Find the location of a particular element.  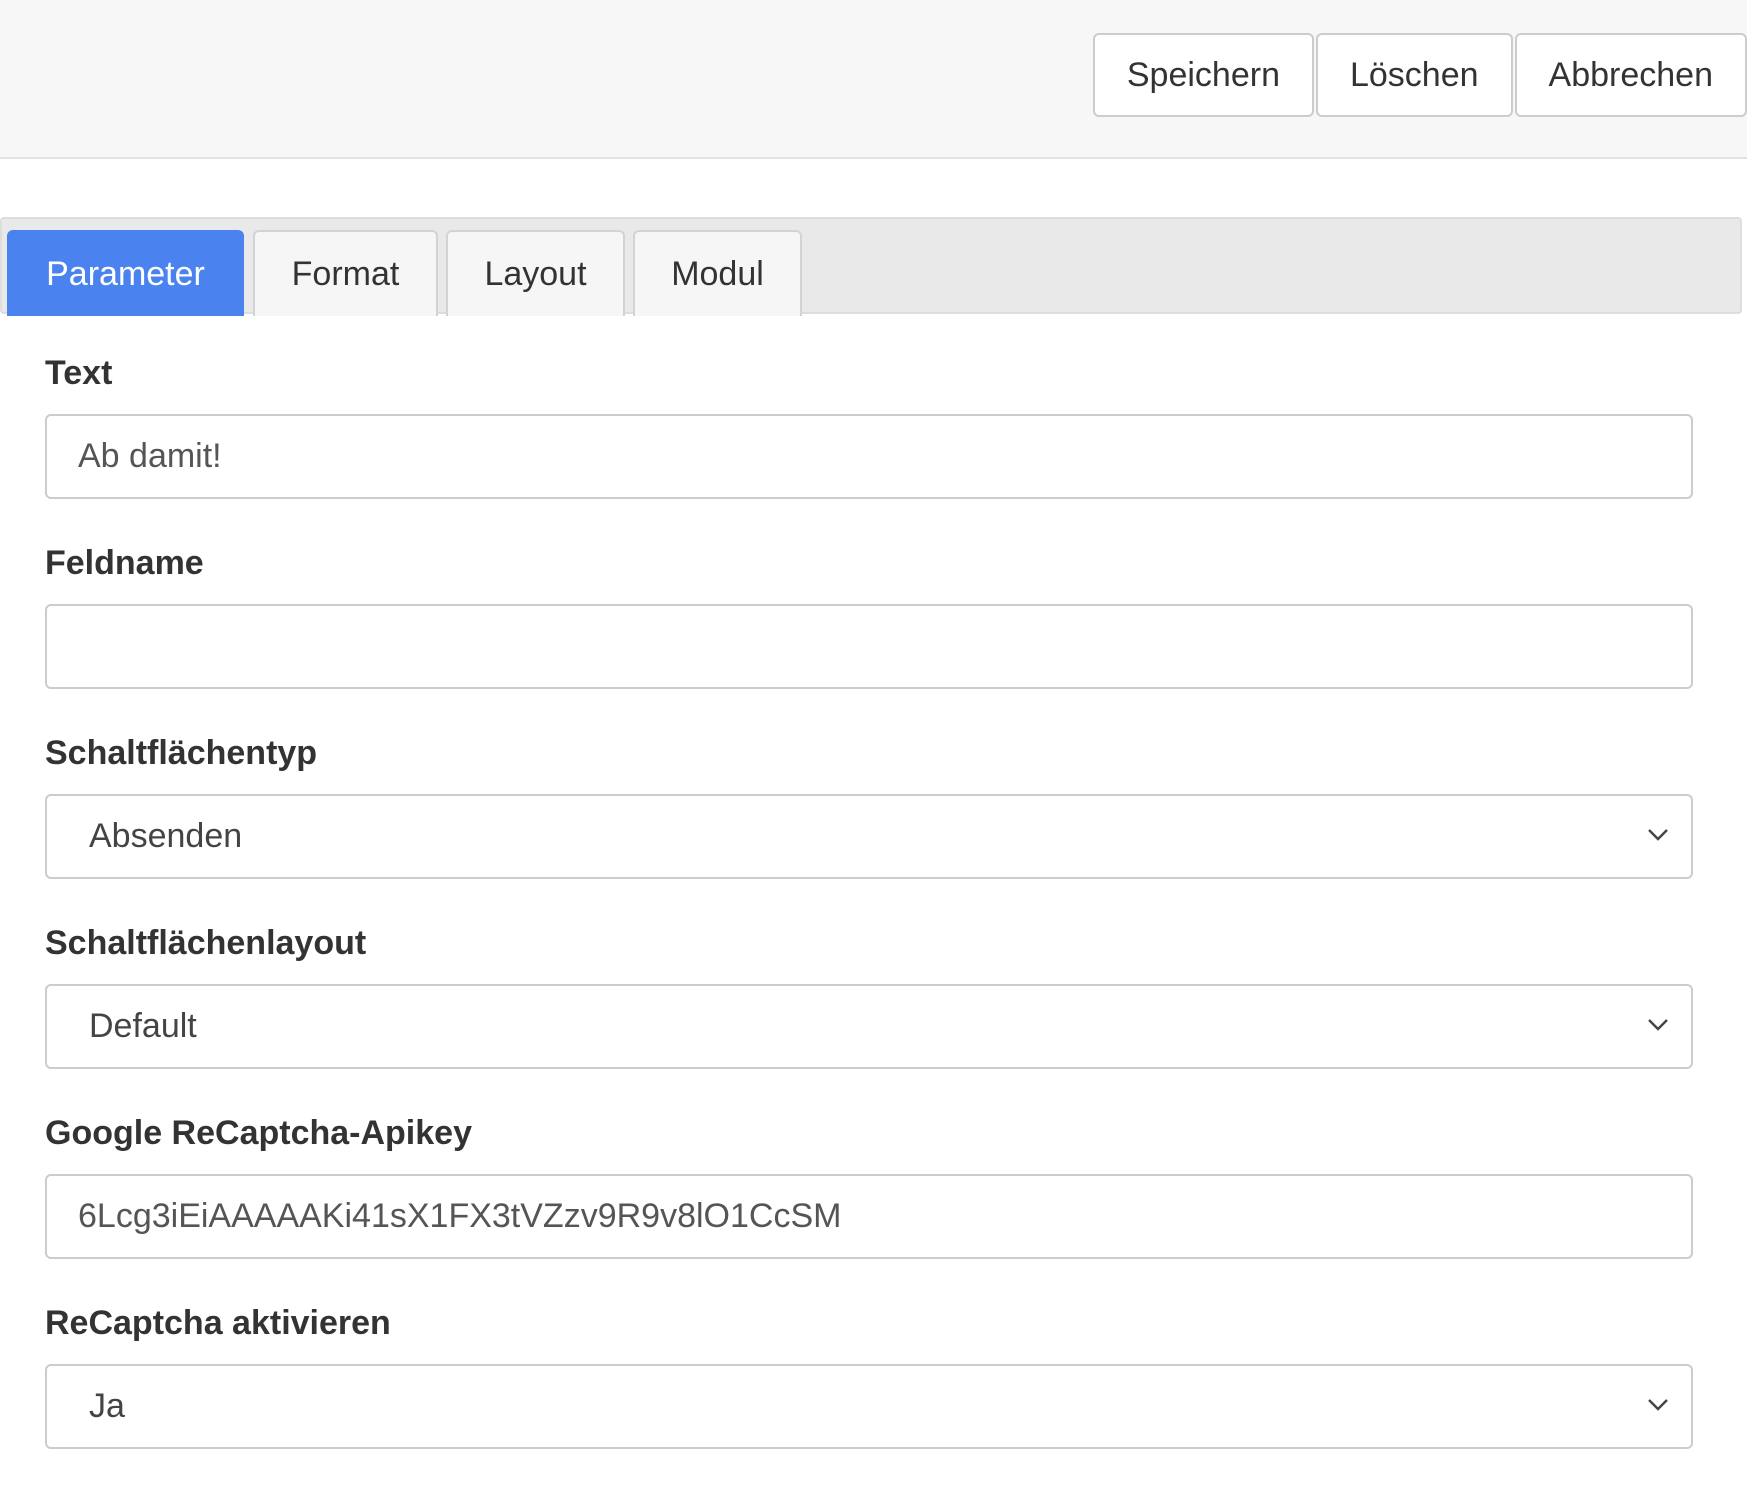

field-schaltflaechentyp: Schaltflächentyp Absenden is located at coordinates (869, 805).